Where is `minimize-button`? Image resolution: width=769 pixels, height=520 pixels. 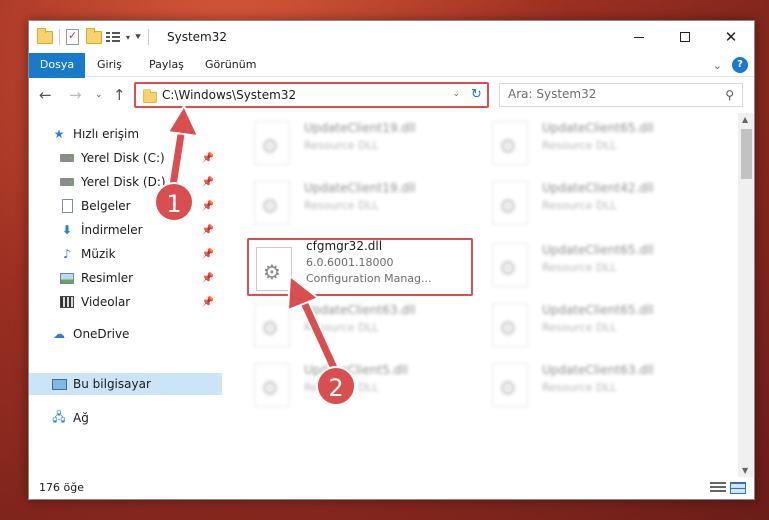 minimize-button is located at coordinates (639, 37).